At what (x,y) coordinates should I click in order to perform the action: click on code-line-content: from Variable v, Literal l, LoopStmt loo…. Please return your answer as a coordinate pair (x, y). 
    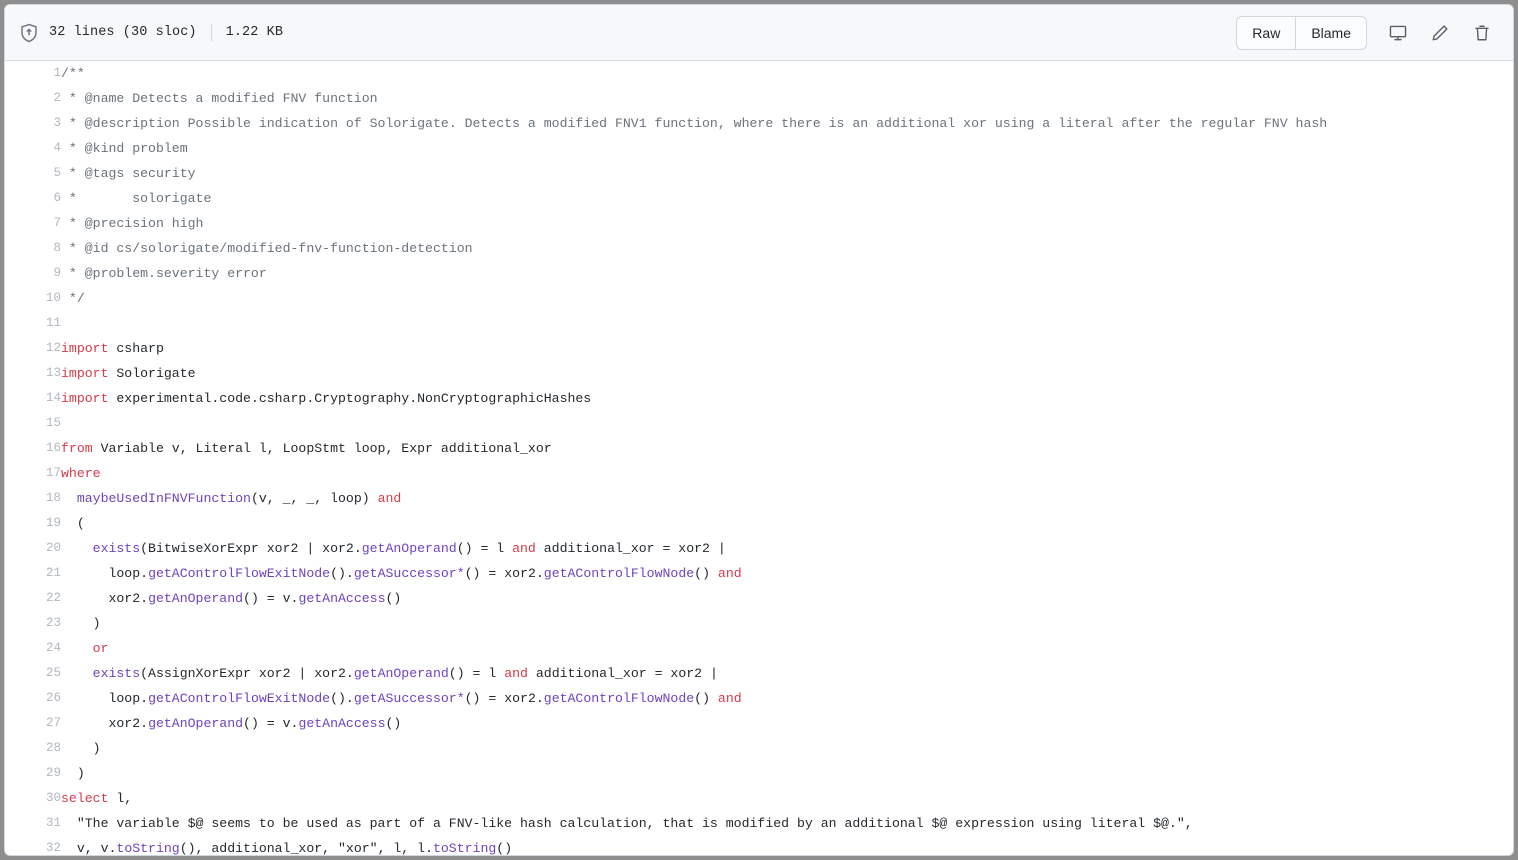
    Looking at the image, I should click on (787, 448).